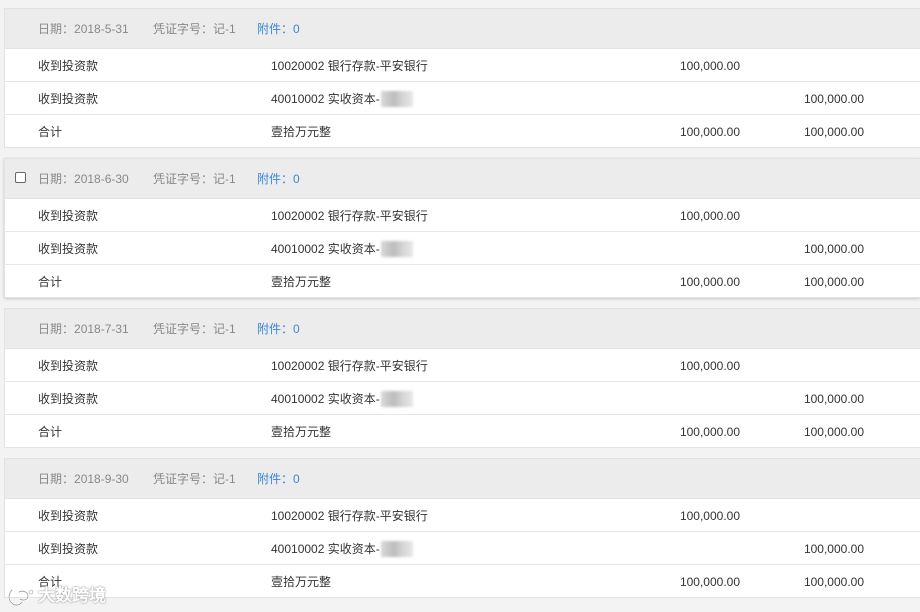 The width and height of the screenshot is (920, 612). I want to click on voucher-header: 日期：2018-5-31 凭证字号：记-1 附件：0, so click(462, 29).